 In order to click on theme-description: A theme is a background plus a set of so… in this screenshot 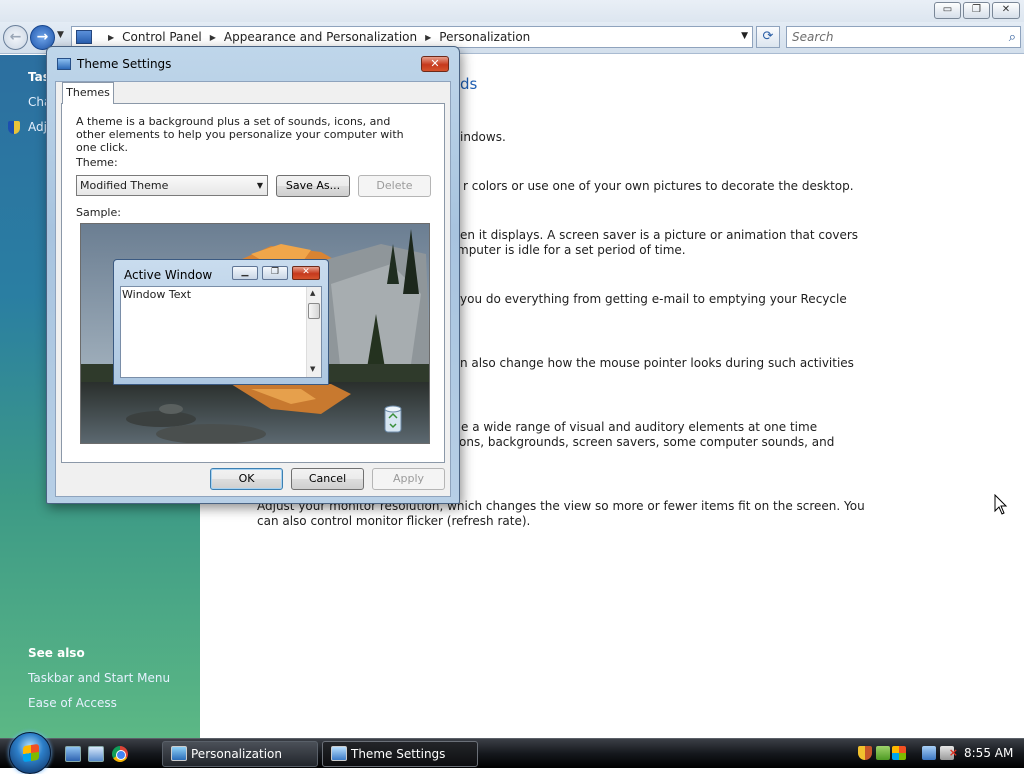, I will do `click(240, 134)`.